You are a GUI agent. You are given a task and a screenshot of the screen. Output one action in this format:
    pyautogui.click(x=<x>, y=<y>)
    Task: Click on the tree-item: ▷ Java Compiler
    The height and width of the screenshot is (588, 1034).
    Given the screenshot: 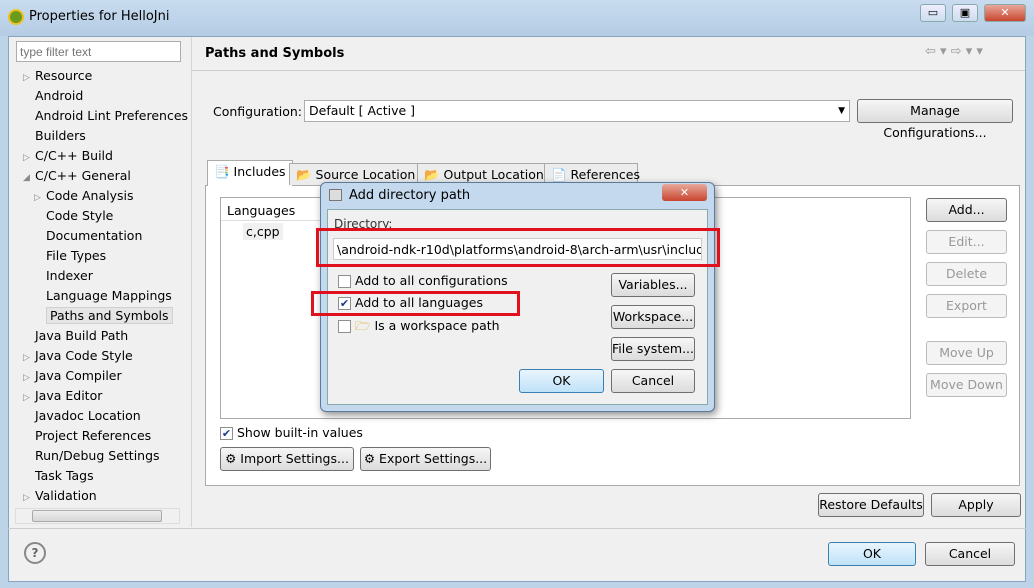 What is the action you would take?
    pyautogui.click(x=72, y=376)
    